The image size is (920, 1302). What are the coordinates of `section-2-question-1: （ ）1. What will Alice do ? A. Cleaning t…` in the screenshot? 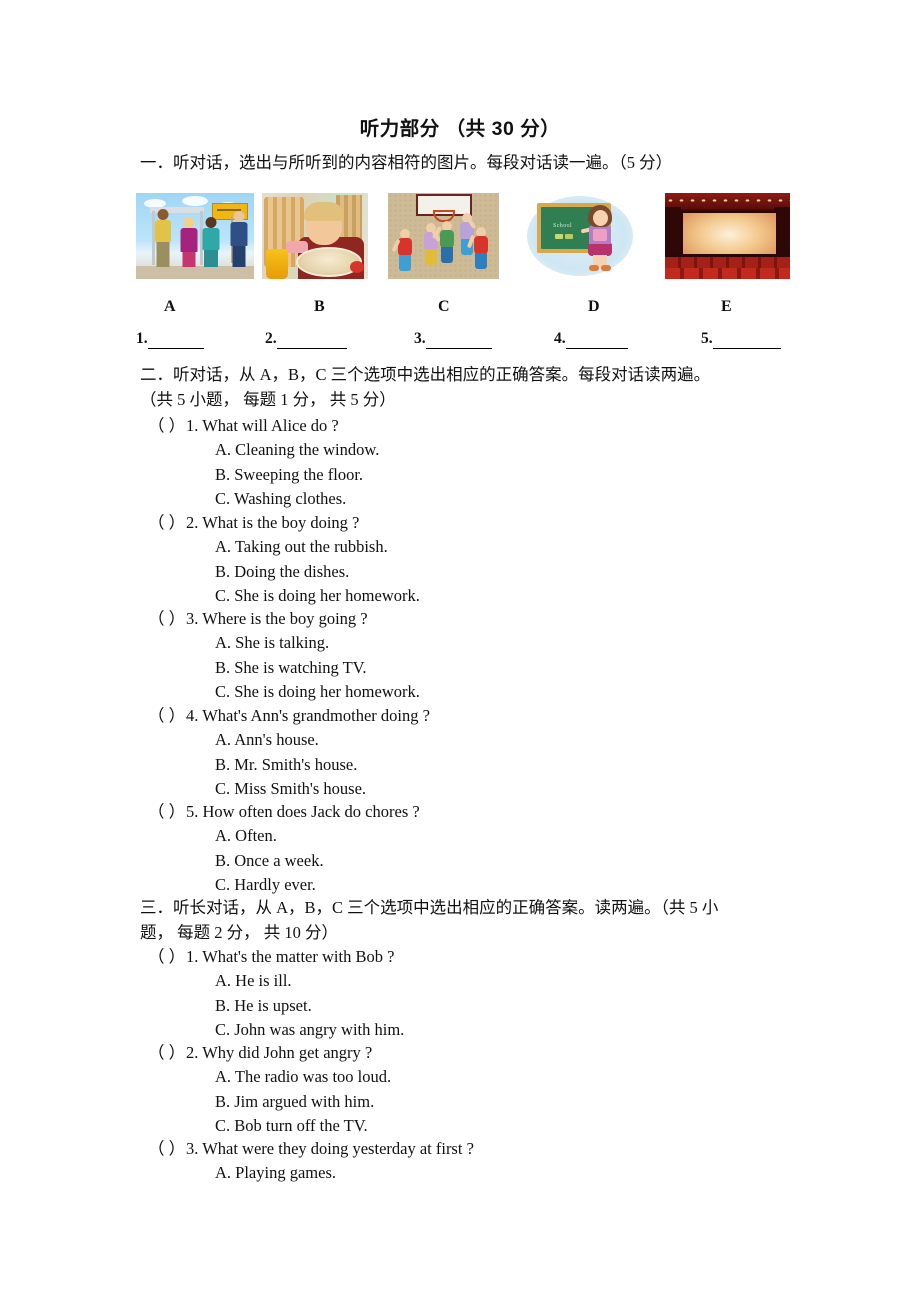 It's located at (468, 462).